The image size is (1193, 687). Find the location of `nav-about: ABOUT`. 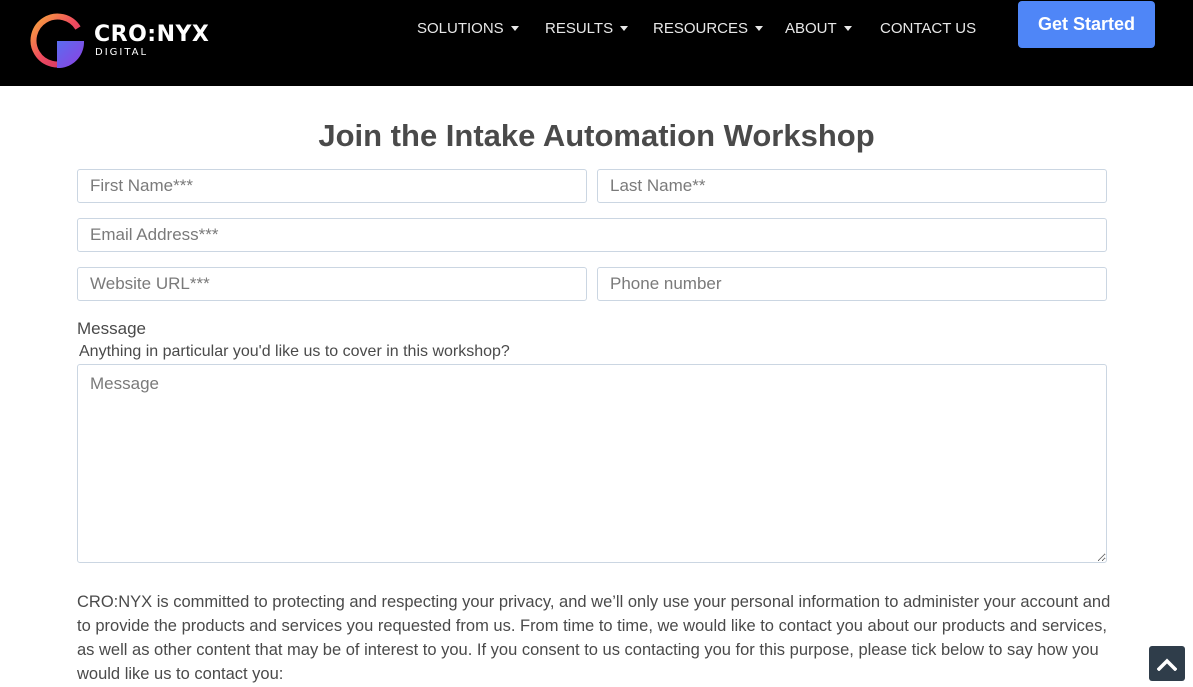

nav-about: ABOUT is located at coordinates (818, 28).